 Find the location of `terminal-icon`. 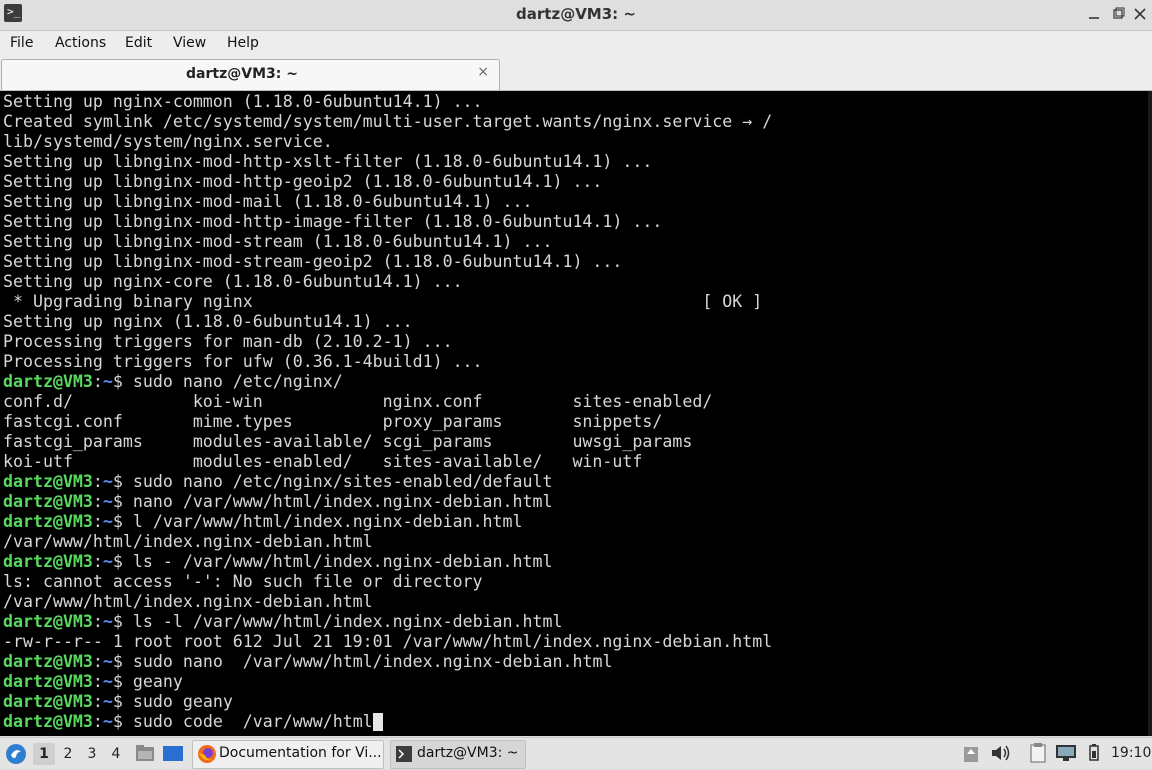

terminal-icon is located at coordinates (404, 754).